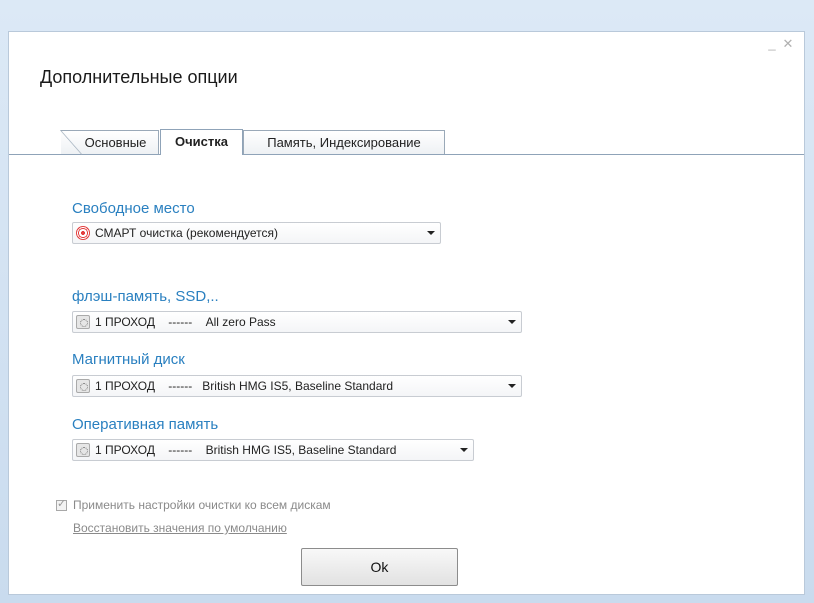 The image size is (814, 603). I want to click on tab-memory-indexing: Память, Индексирование, so click(344, 142).